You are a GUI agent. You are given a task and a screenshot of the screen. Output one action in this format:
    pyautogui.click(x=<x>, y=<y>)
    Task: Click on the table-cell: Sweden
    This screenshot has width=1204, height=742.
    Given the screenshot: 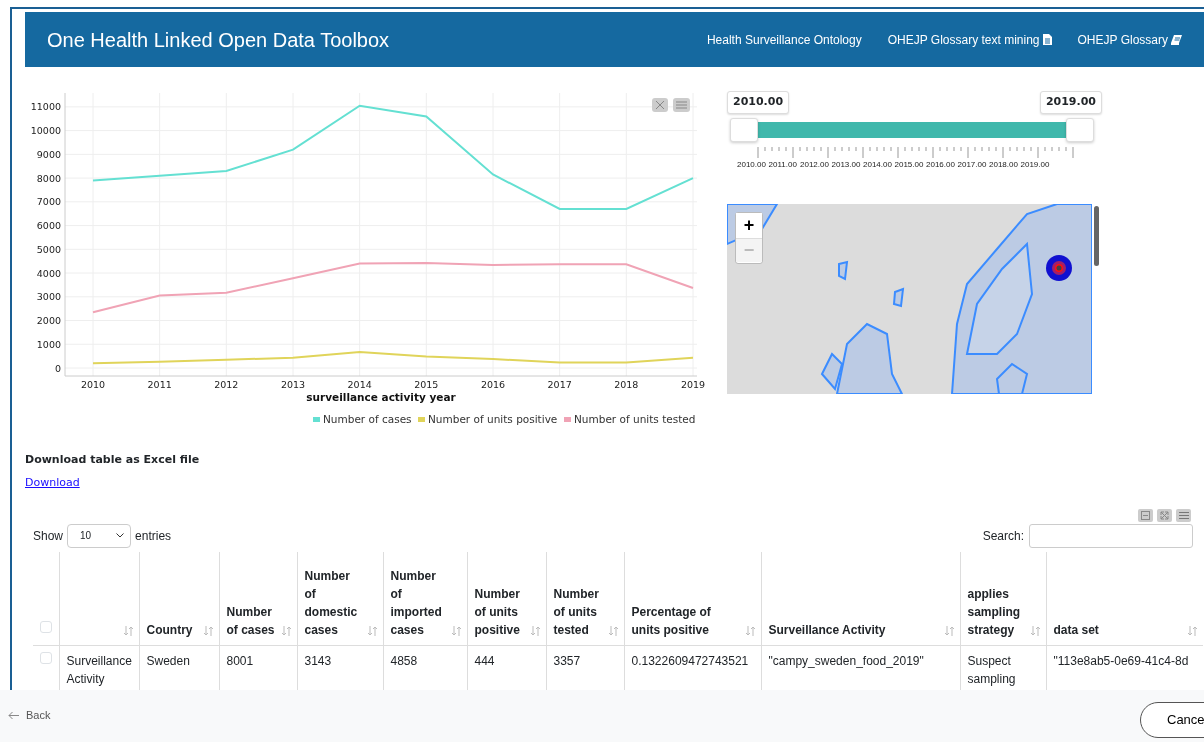 What is the action you would take?
    pyautogui.click(x=168, y=661)
    